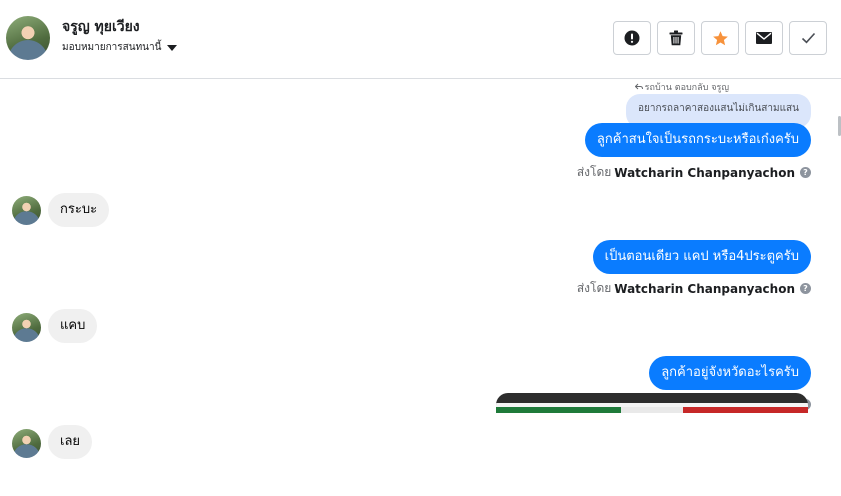  Describe the element at coordinates (101, 27) in the screenshot. I see `contact-name: จรูญ ทุยเวียง` at that location.